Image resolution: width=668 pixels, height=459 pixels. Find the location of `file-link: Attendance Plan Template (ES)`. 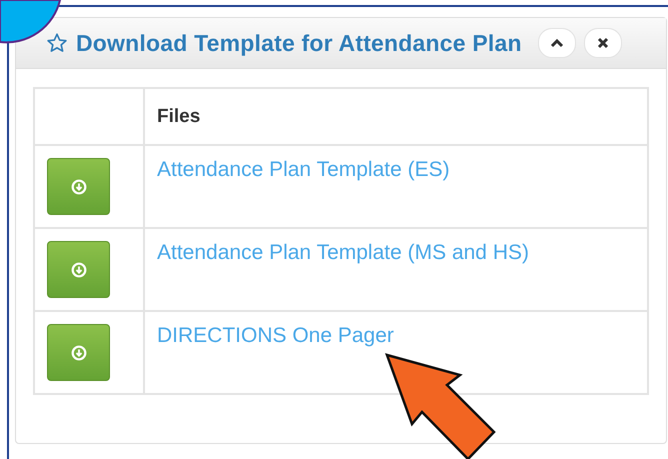

file-link: Attendance Plan Template (ES) is located at coordinates (303, 169).